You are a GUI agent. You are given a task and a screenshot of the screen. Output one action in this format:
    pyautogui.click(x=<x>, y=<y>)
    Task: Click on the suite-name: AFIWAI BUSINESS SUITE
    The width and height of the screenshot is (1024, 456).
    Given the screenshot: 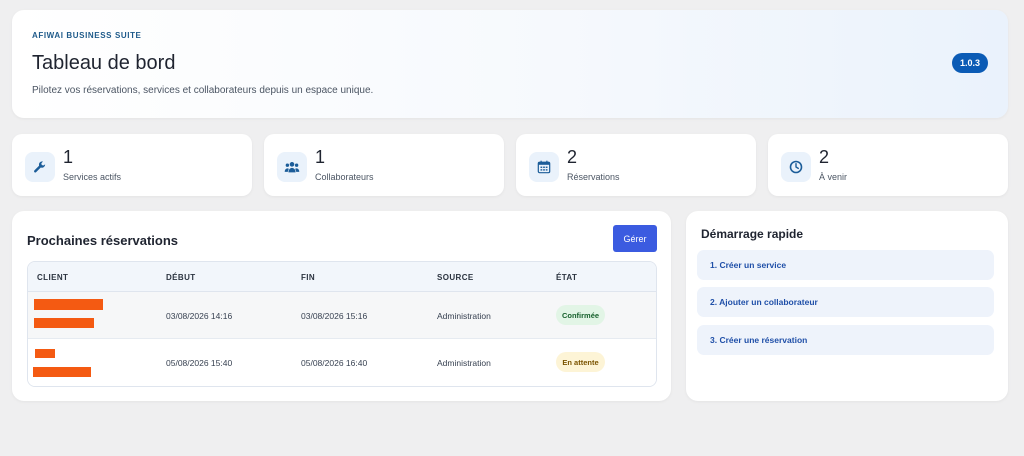 What is the action you would take?
    pyautogui.click(x=87, y=35)
    